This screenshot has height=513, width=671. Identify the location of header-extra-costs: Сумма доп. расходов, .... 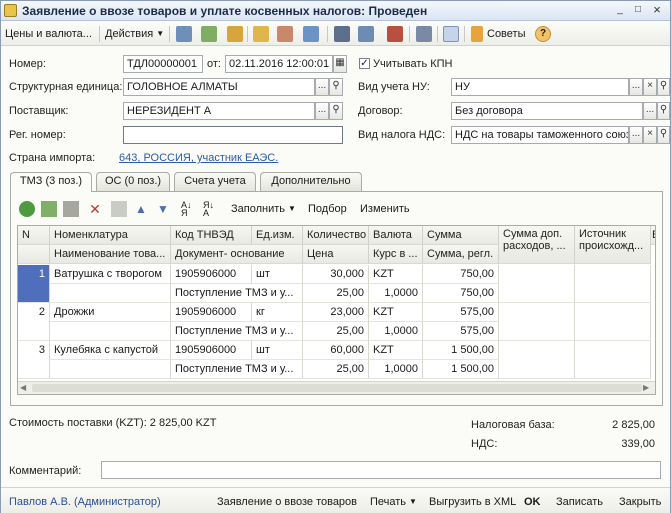
(537, 245).